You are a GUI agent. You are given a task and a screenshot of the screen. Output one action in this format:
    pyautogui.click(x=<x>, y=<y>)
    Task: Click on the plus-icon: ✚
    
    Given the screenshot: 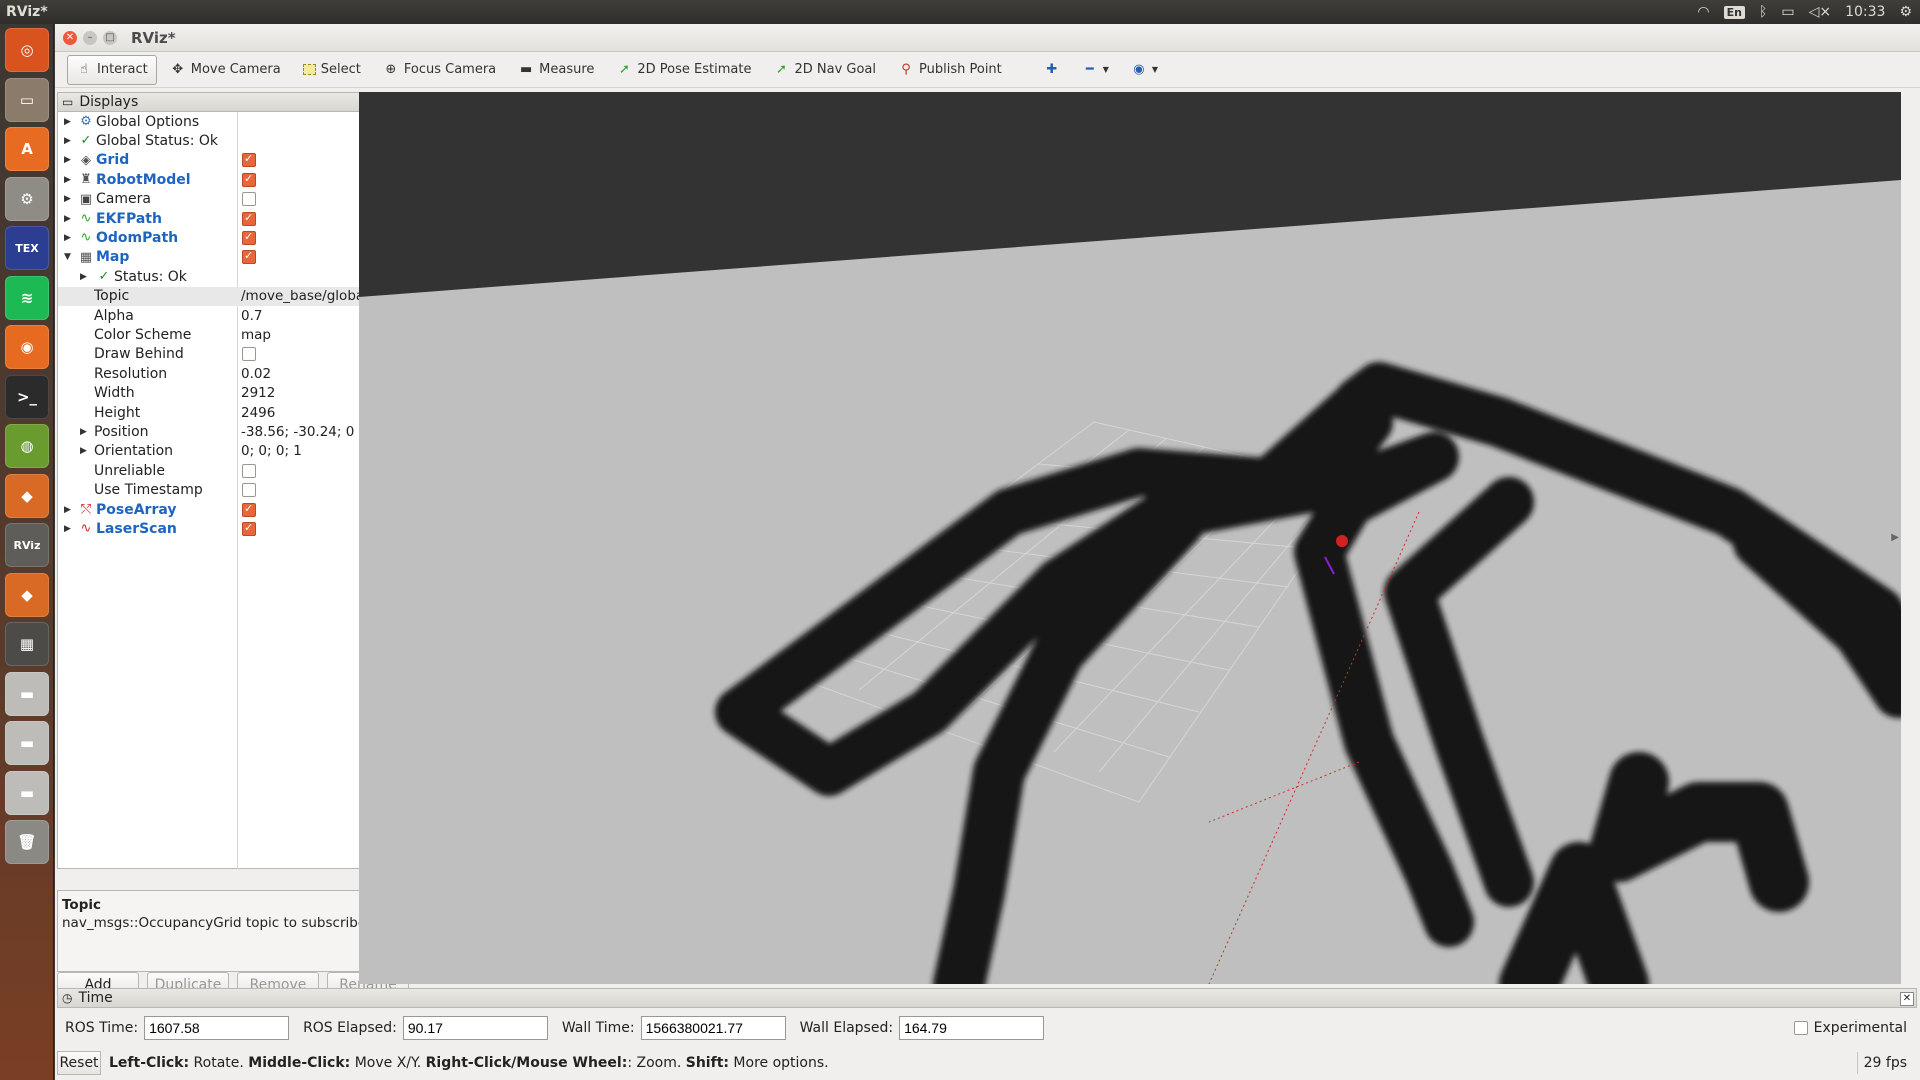 What is the action you would take?
    pyautogui.click(x=1052, y=69)
    